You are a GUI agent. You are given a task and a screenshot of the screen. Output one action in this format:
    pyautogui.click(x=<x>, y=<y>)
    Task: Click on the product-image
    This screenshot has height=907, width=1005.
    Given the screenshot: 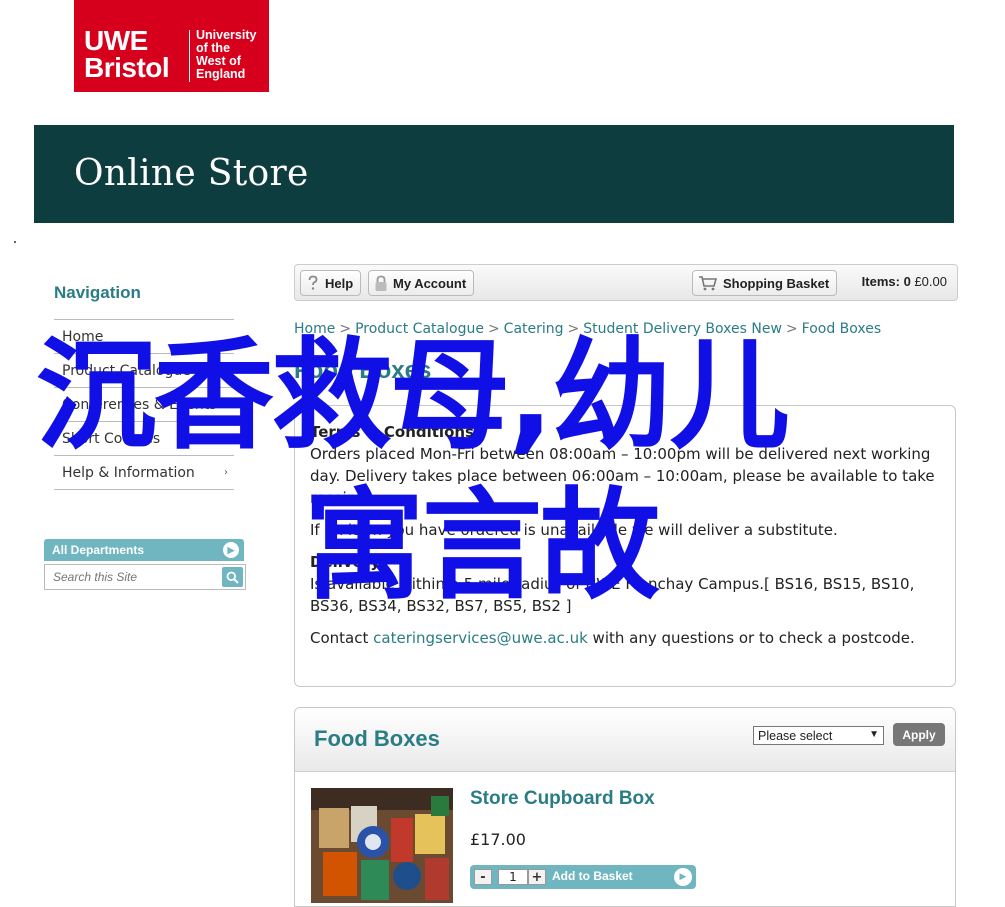 What is the action you would take?
    pyautogui.click(x=382, y=845)
    